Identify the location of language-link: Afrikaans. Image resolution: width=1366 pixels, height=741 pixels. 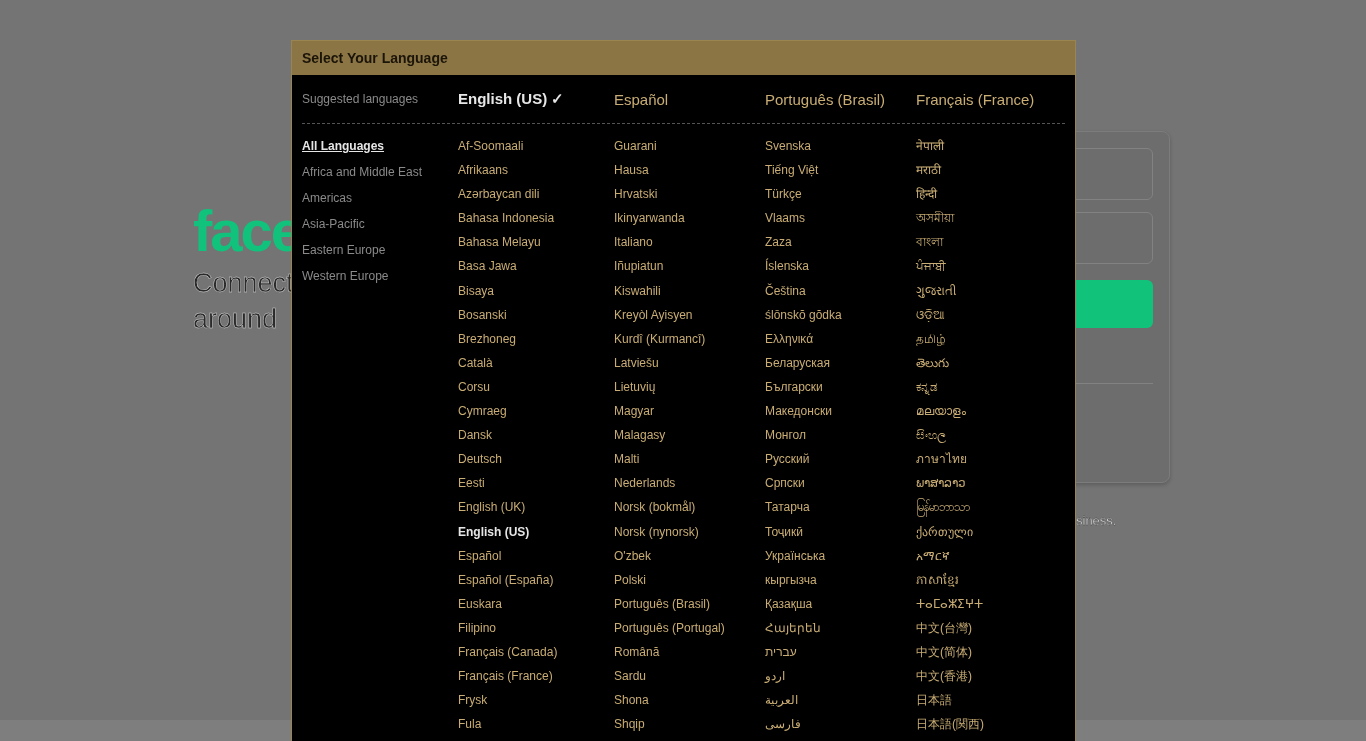
(483, 170).